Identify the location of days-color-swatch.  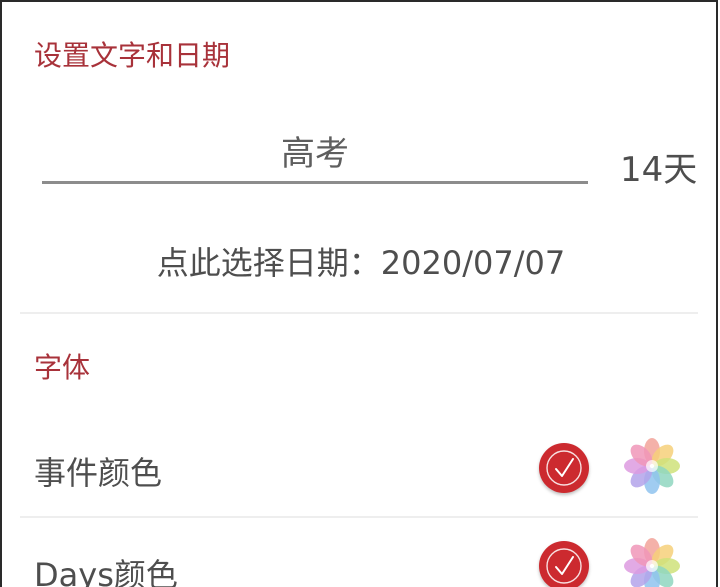
(564, 564).